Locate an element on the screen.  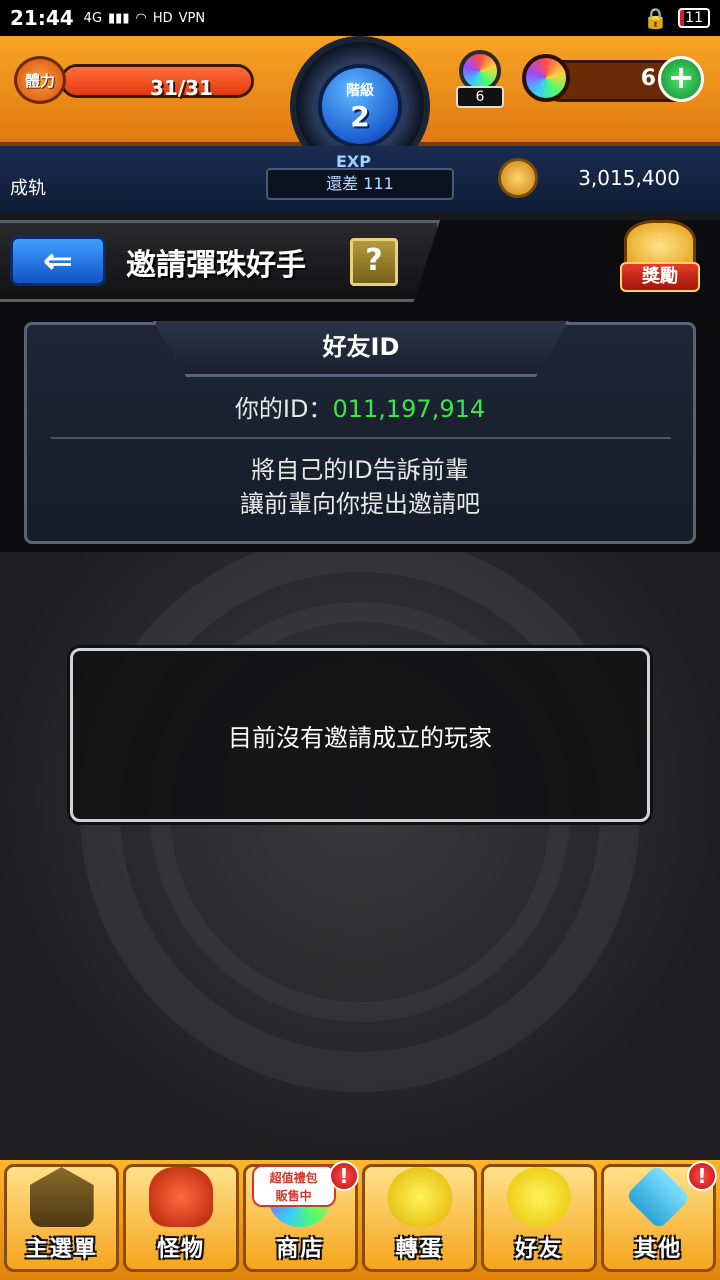
nav-label: 主選單 is located at coordinates (61, 1249).